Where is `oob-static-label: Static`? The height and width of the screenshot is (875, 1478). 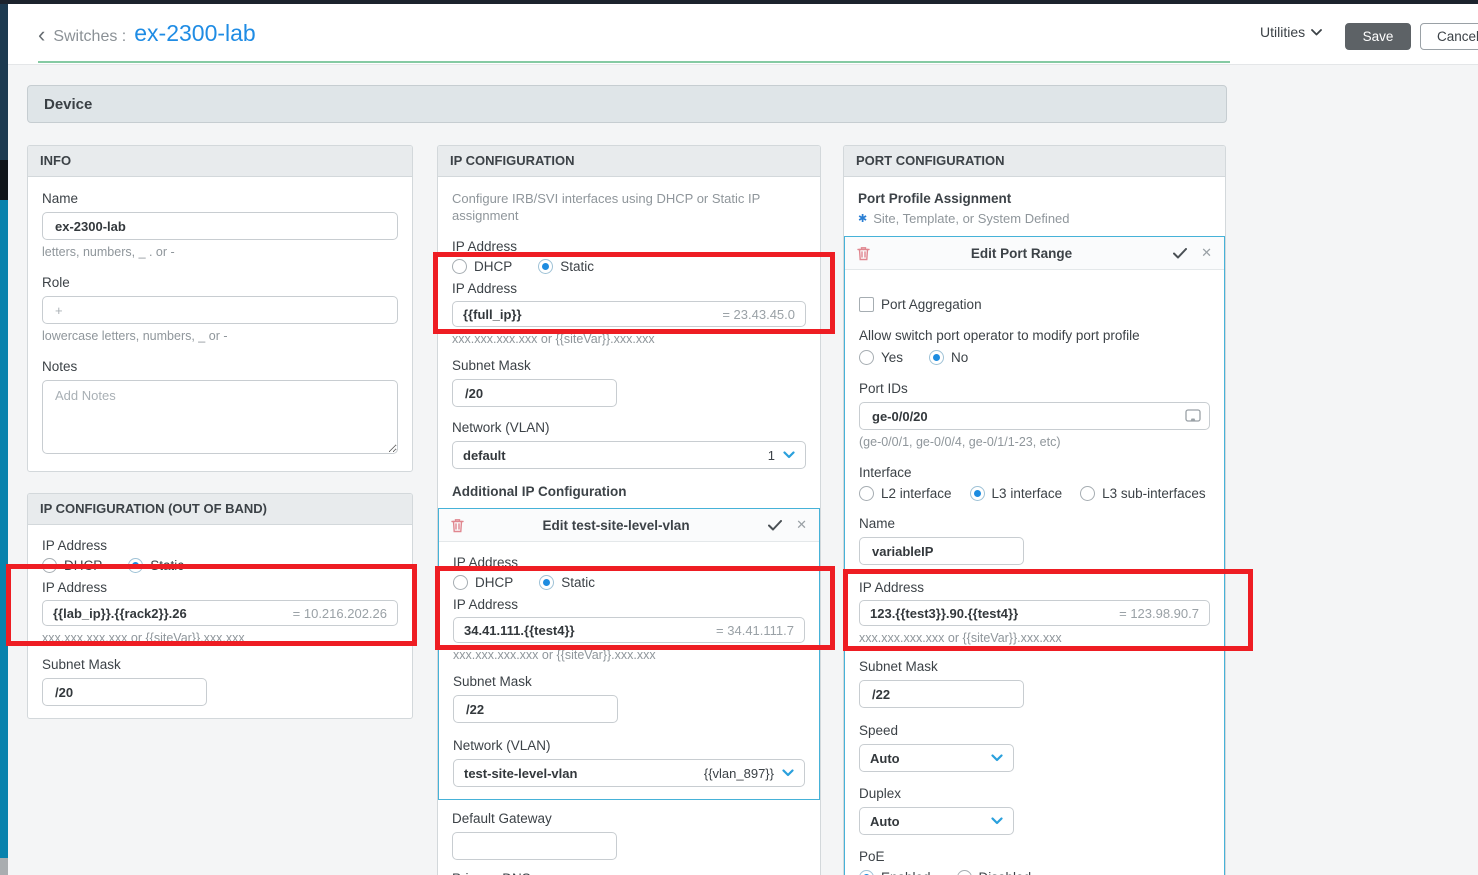 oob-static-label: Static is located at coordinates (167, 565).